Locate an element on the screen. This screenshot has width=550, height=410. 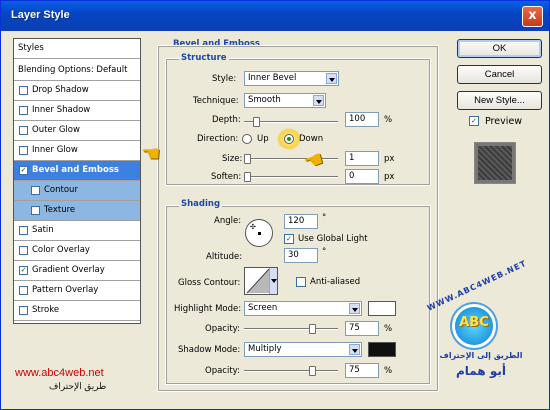
soften-slider-thumb is located at coordinates (247, 177).